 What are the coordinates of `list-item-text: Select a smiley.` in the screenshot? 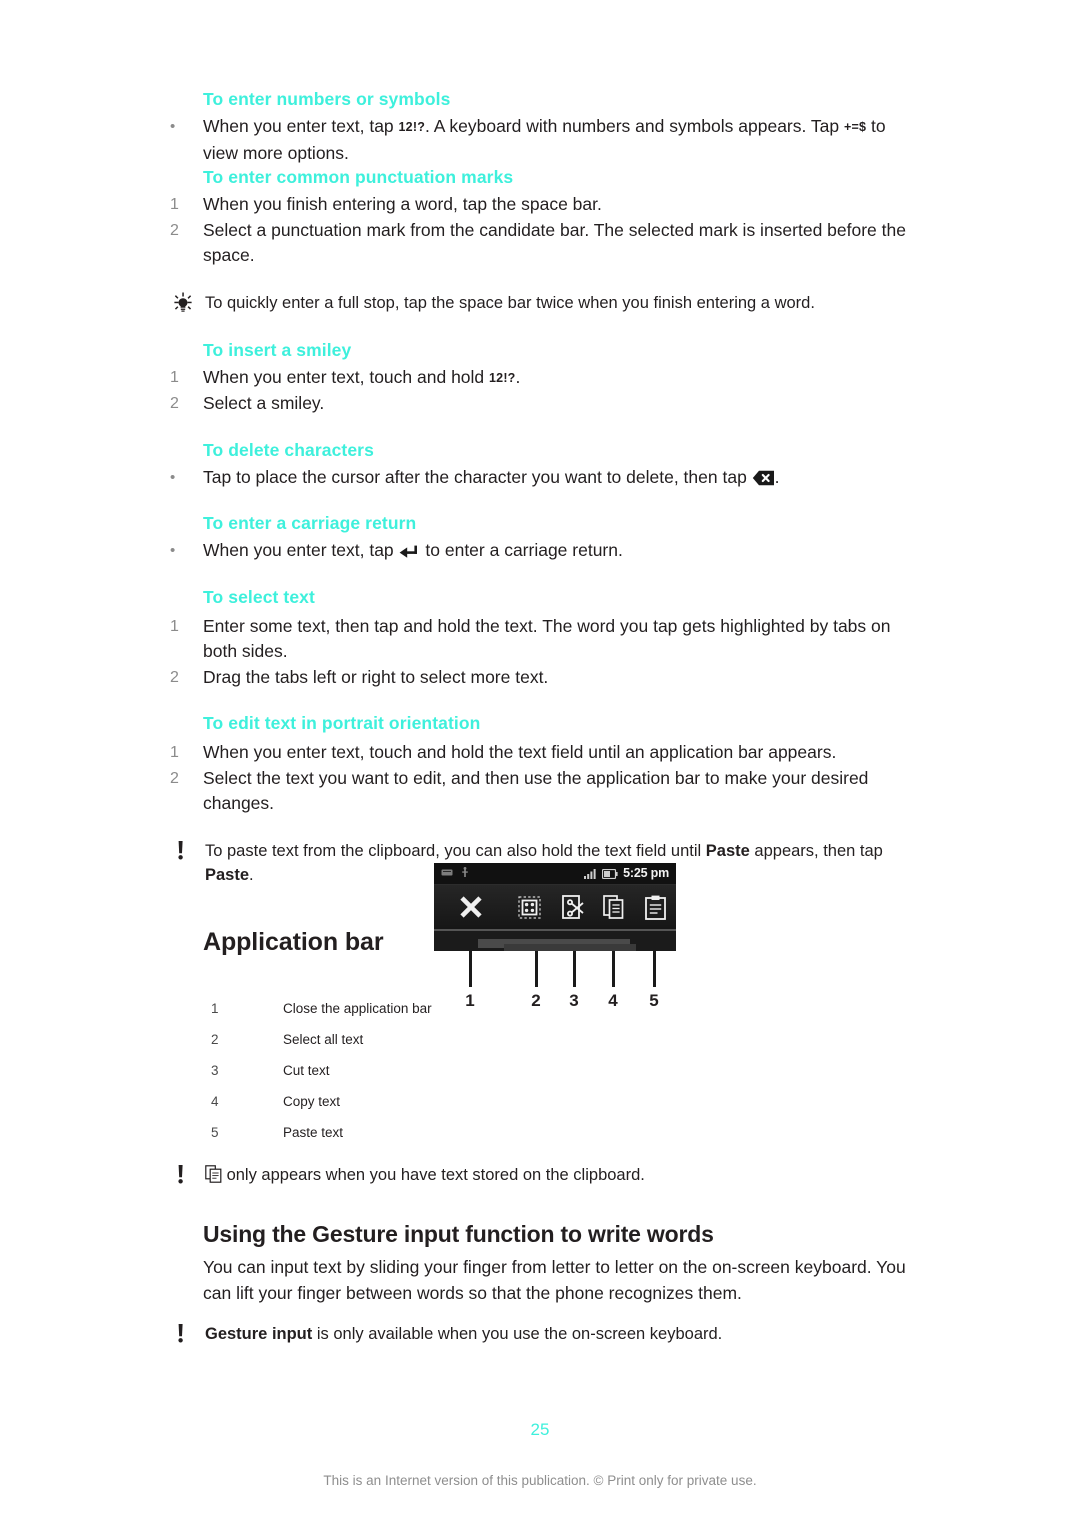 It's located at (264, 403).